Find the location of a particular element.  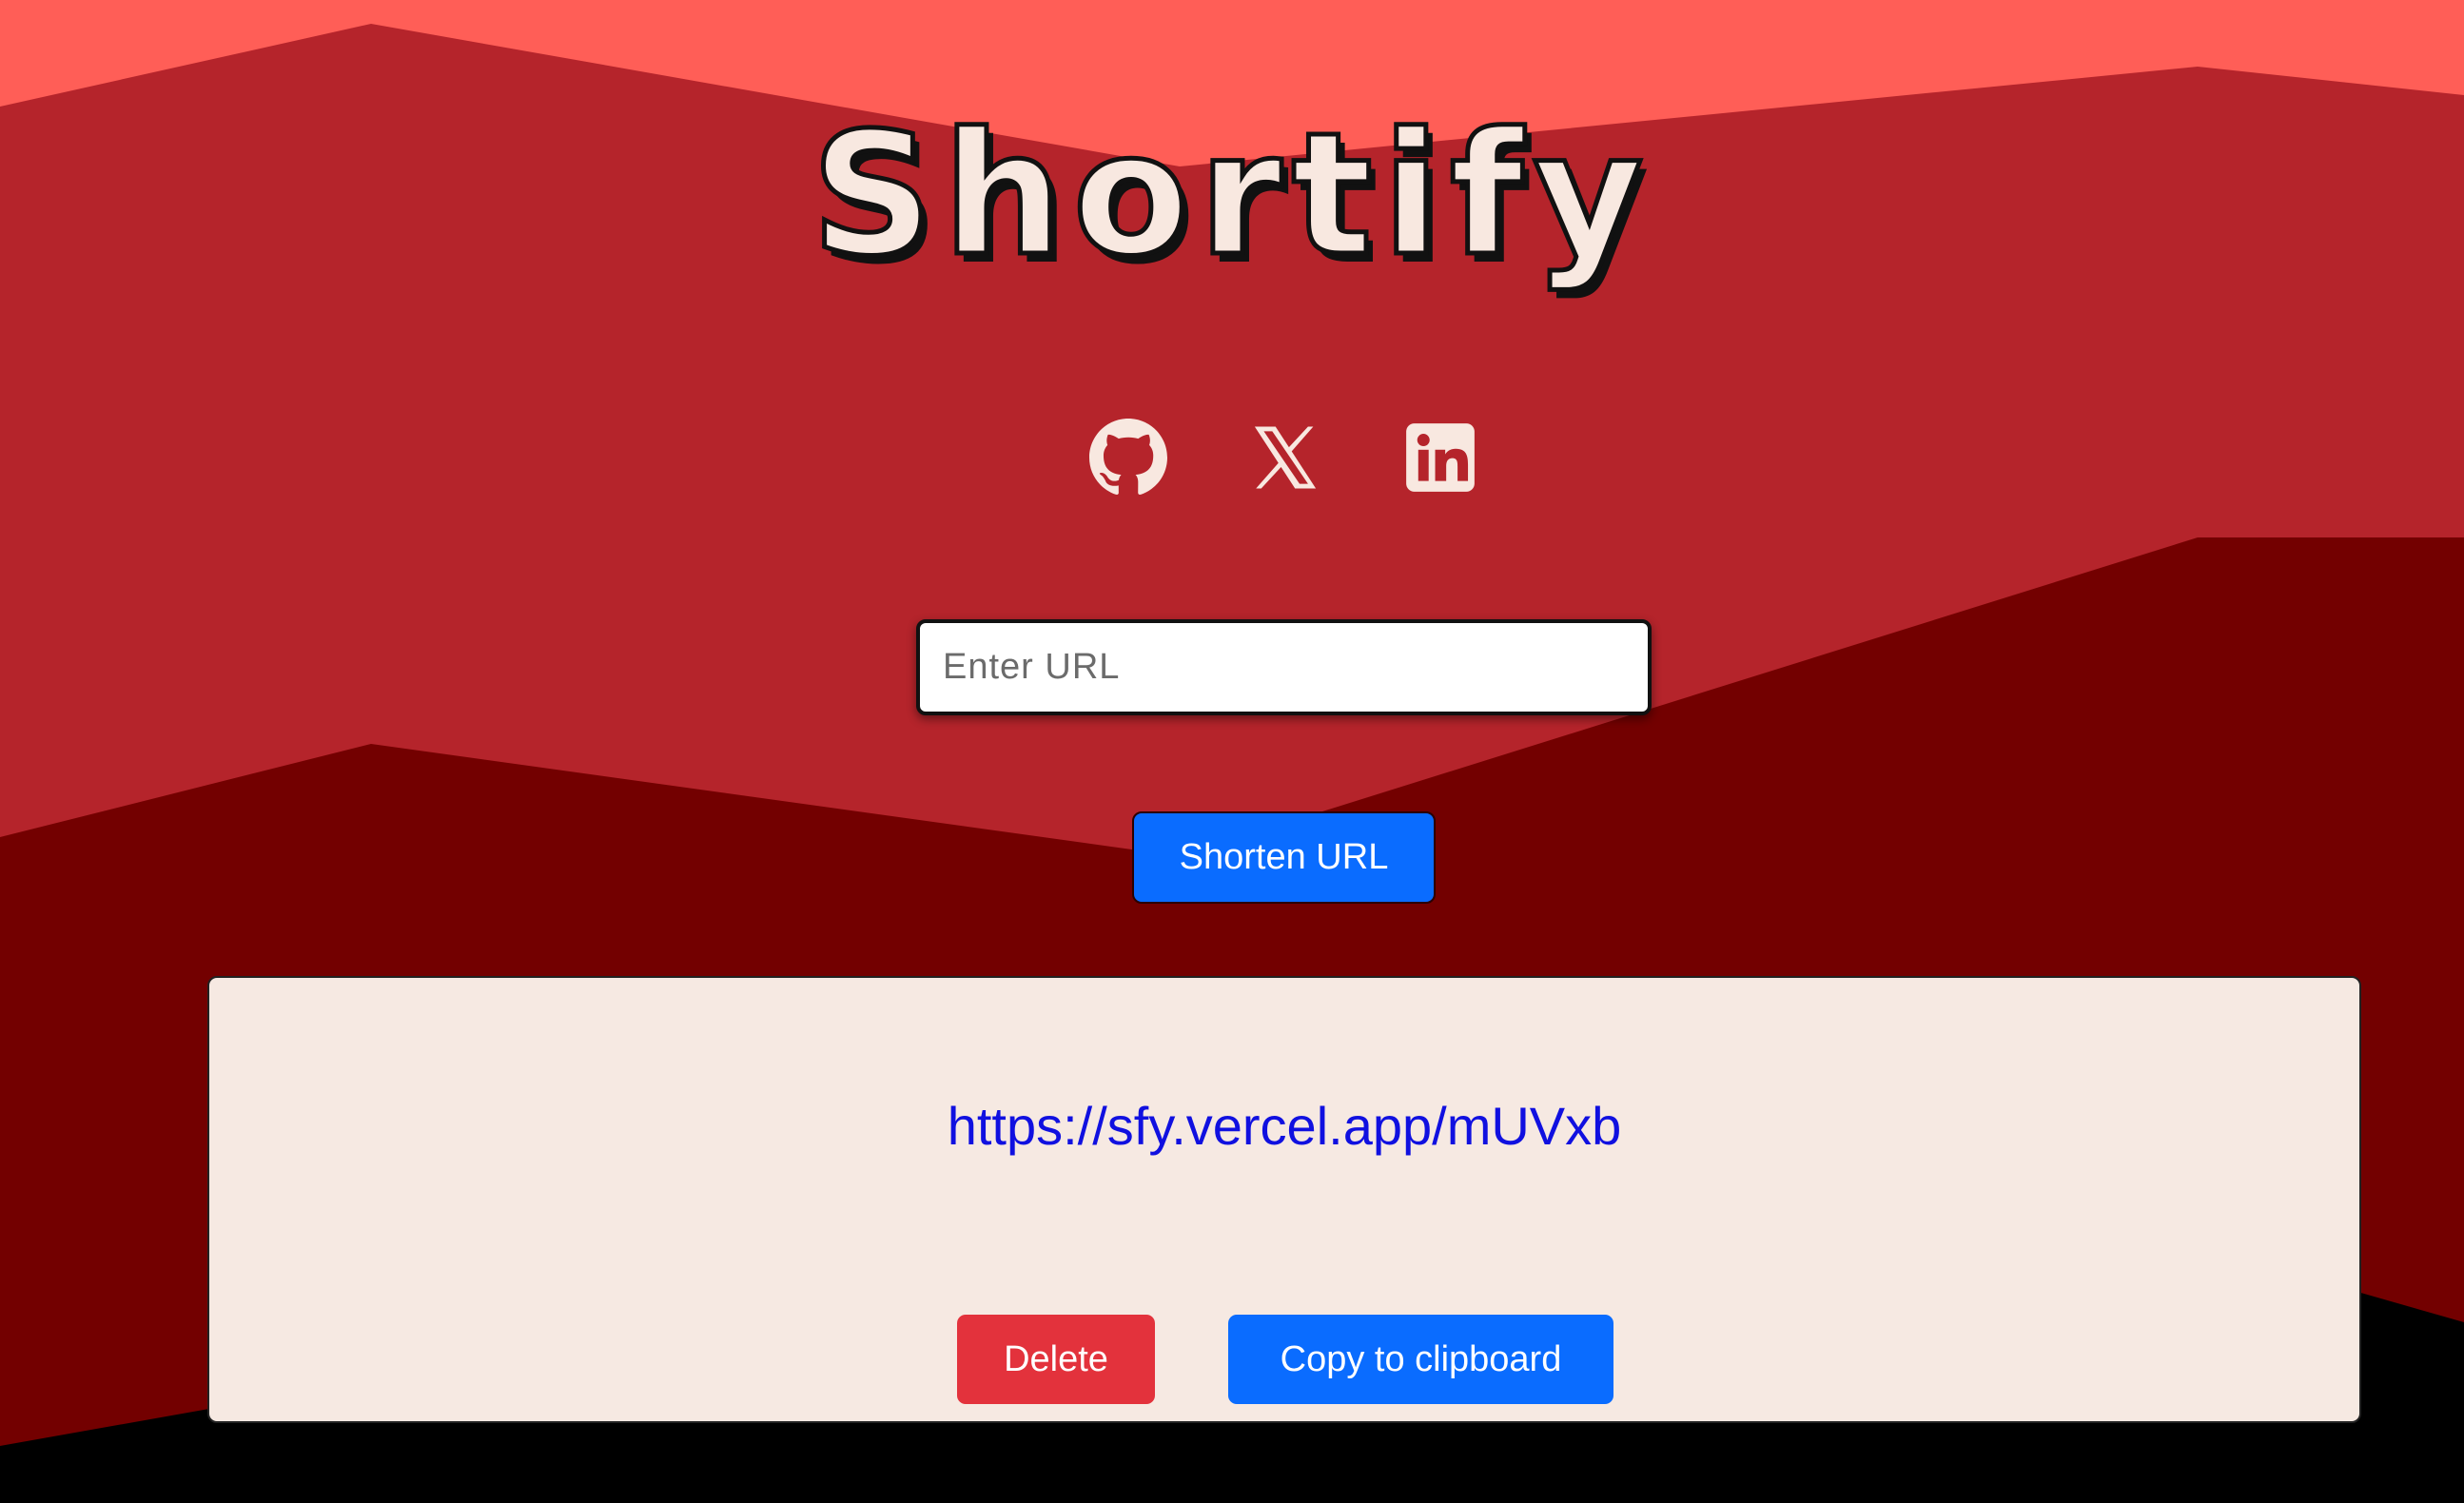

short-url-link: https://sfy.vercel.app/mUVxb is located at coordinates (1284, 1126).